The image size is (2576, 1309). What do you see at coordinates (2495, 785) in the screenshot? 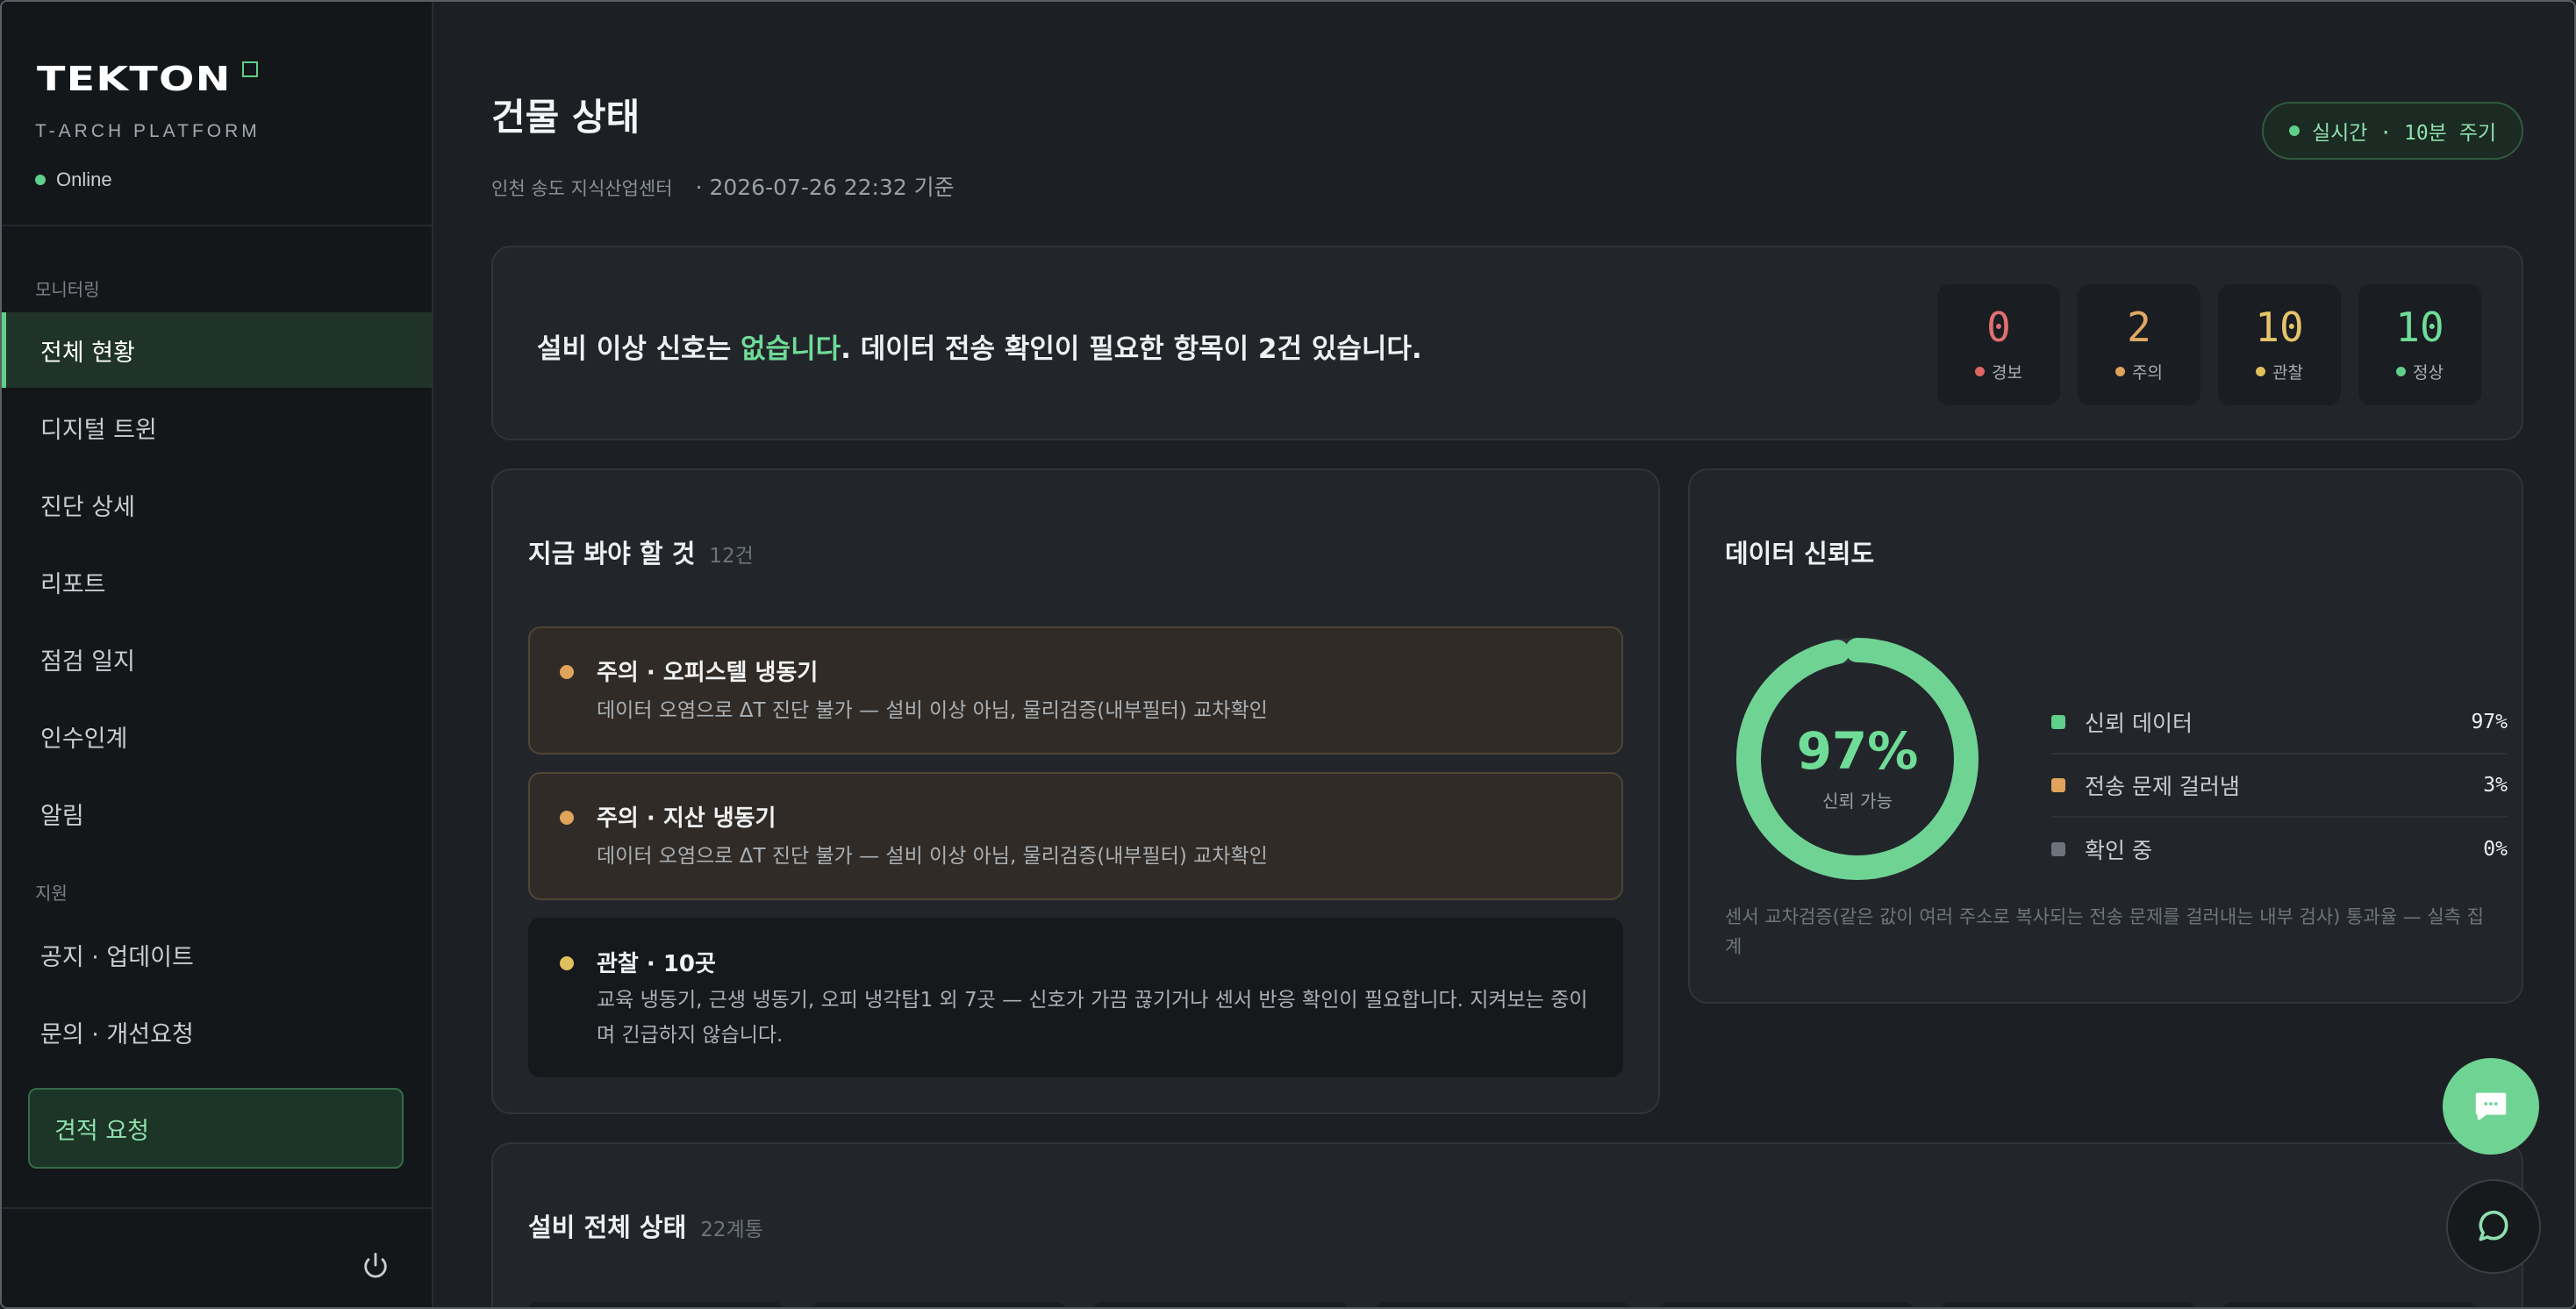
I see `legend-value: 3%` at bounding box center [2495, 785].